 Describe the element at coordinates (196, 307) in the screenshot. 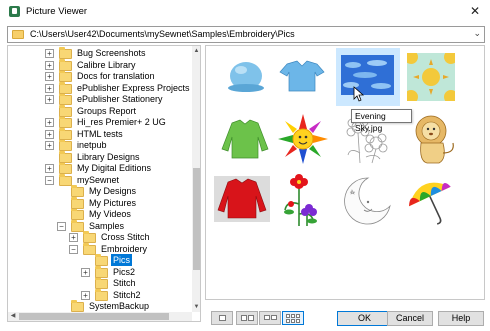

I see `scroll-down-arrow: ▼` at that location.